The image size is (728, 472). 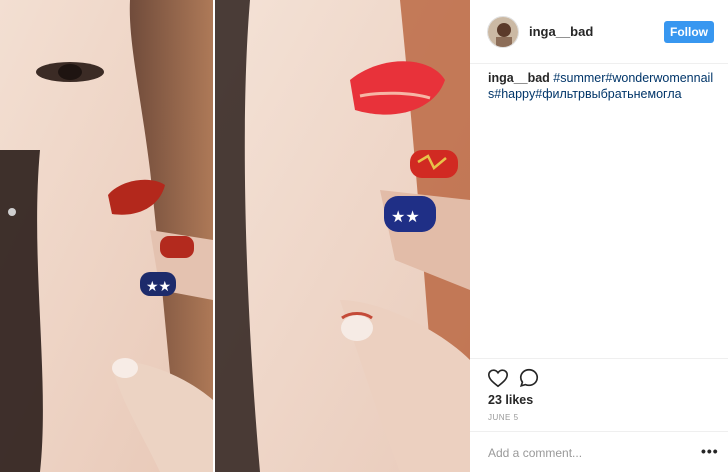 I want to click on comment-input, so click(x=588, y=453).